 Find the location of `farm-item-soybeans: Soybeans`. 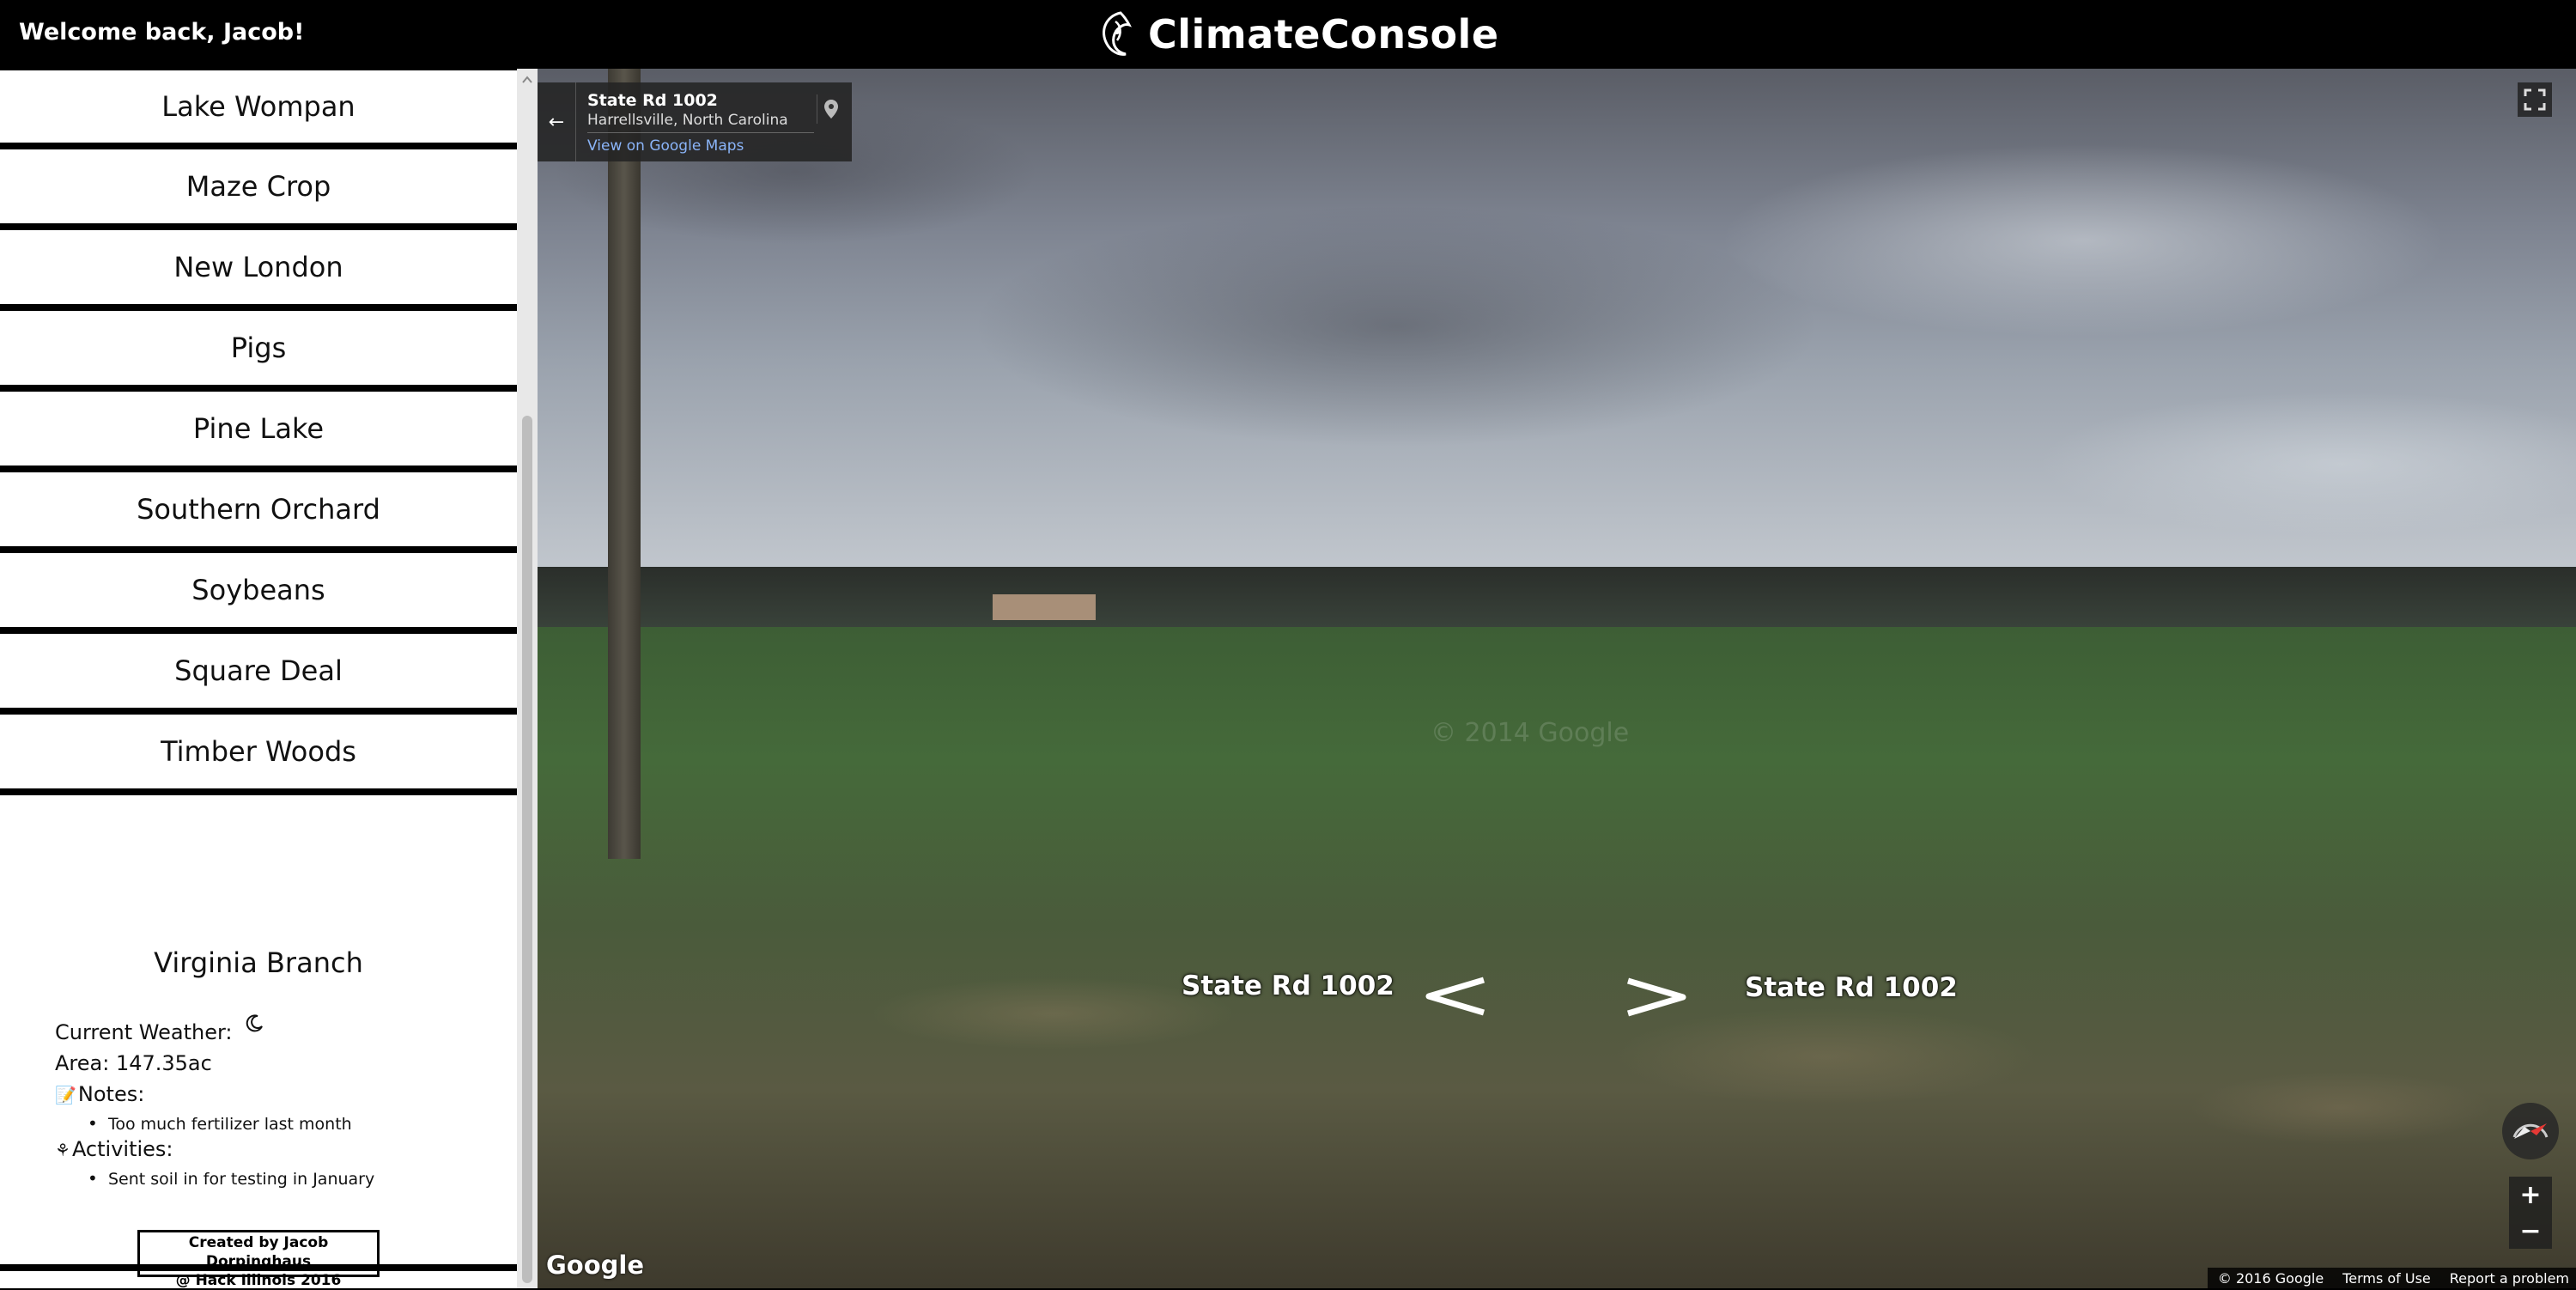

farm-item-soybeans: Soybeans is located at coordinates (258, 593).